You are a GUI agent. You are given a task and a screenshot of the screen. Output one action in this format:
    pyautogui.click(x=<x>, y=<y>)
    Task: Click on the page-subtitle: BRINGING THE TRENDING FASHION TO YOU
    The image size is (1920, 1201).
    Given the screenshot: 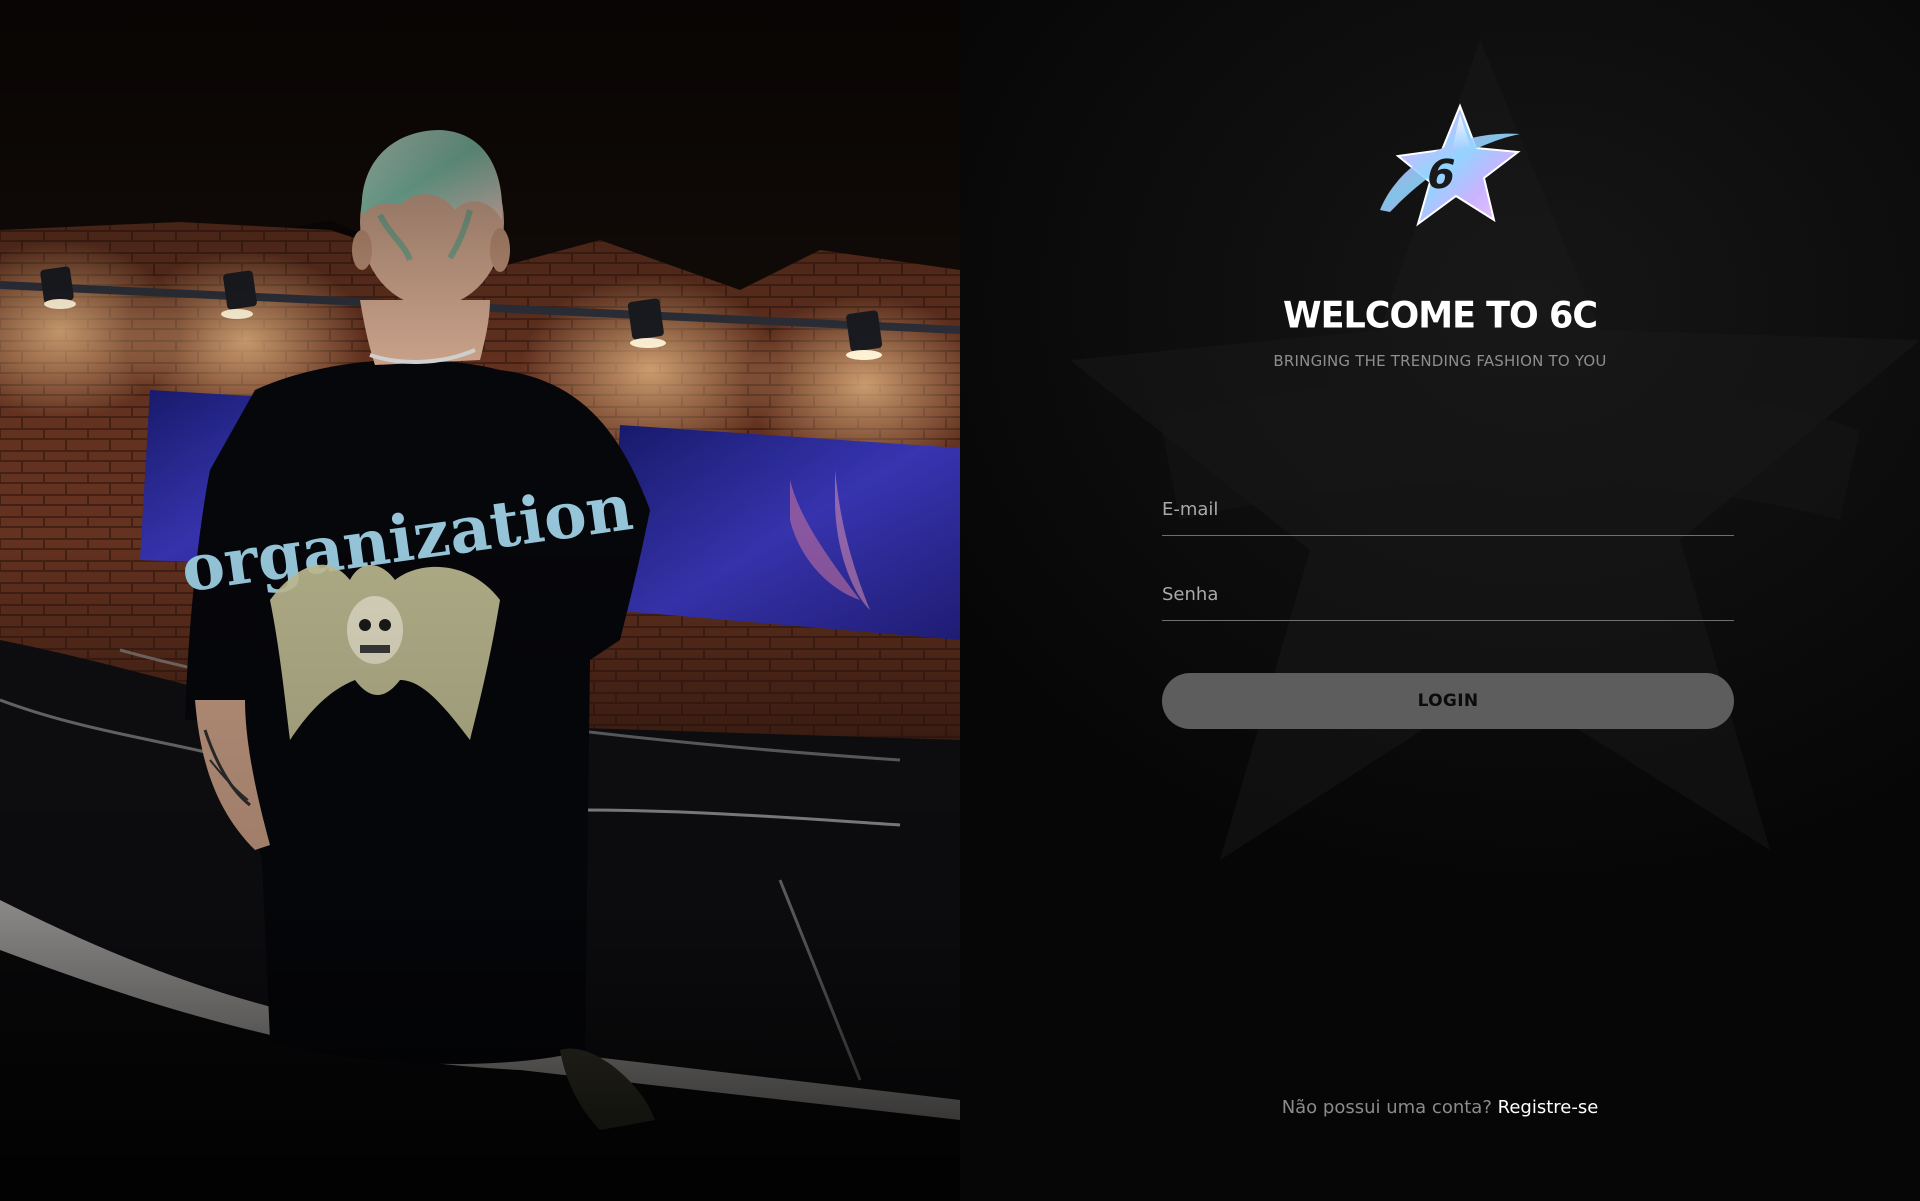 What is the action you would take?
    pyautogui.click(x=1440, y=361)
    